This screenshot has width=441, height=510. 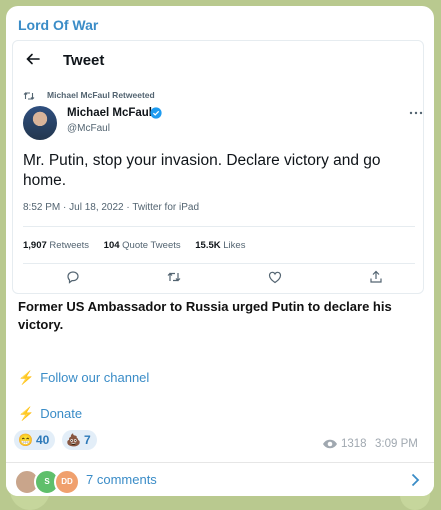 What do you see at coordinates (69, 245) in the screenshot?
I see `retweets-label: Retweets` at bounding box center [69, 245].